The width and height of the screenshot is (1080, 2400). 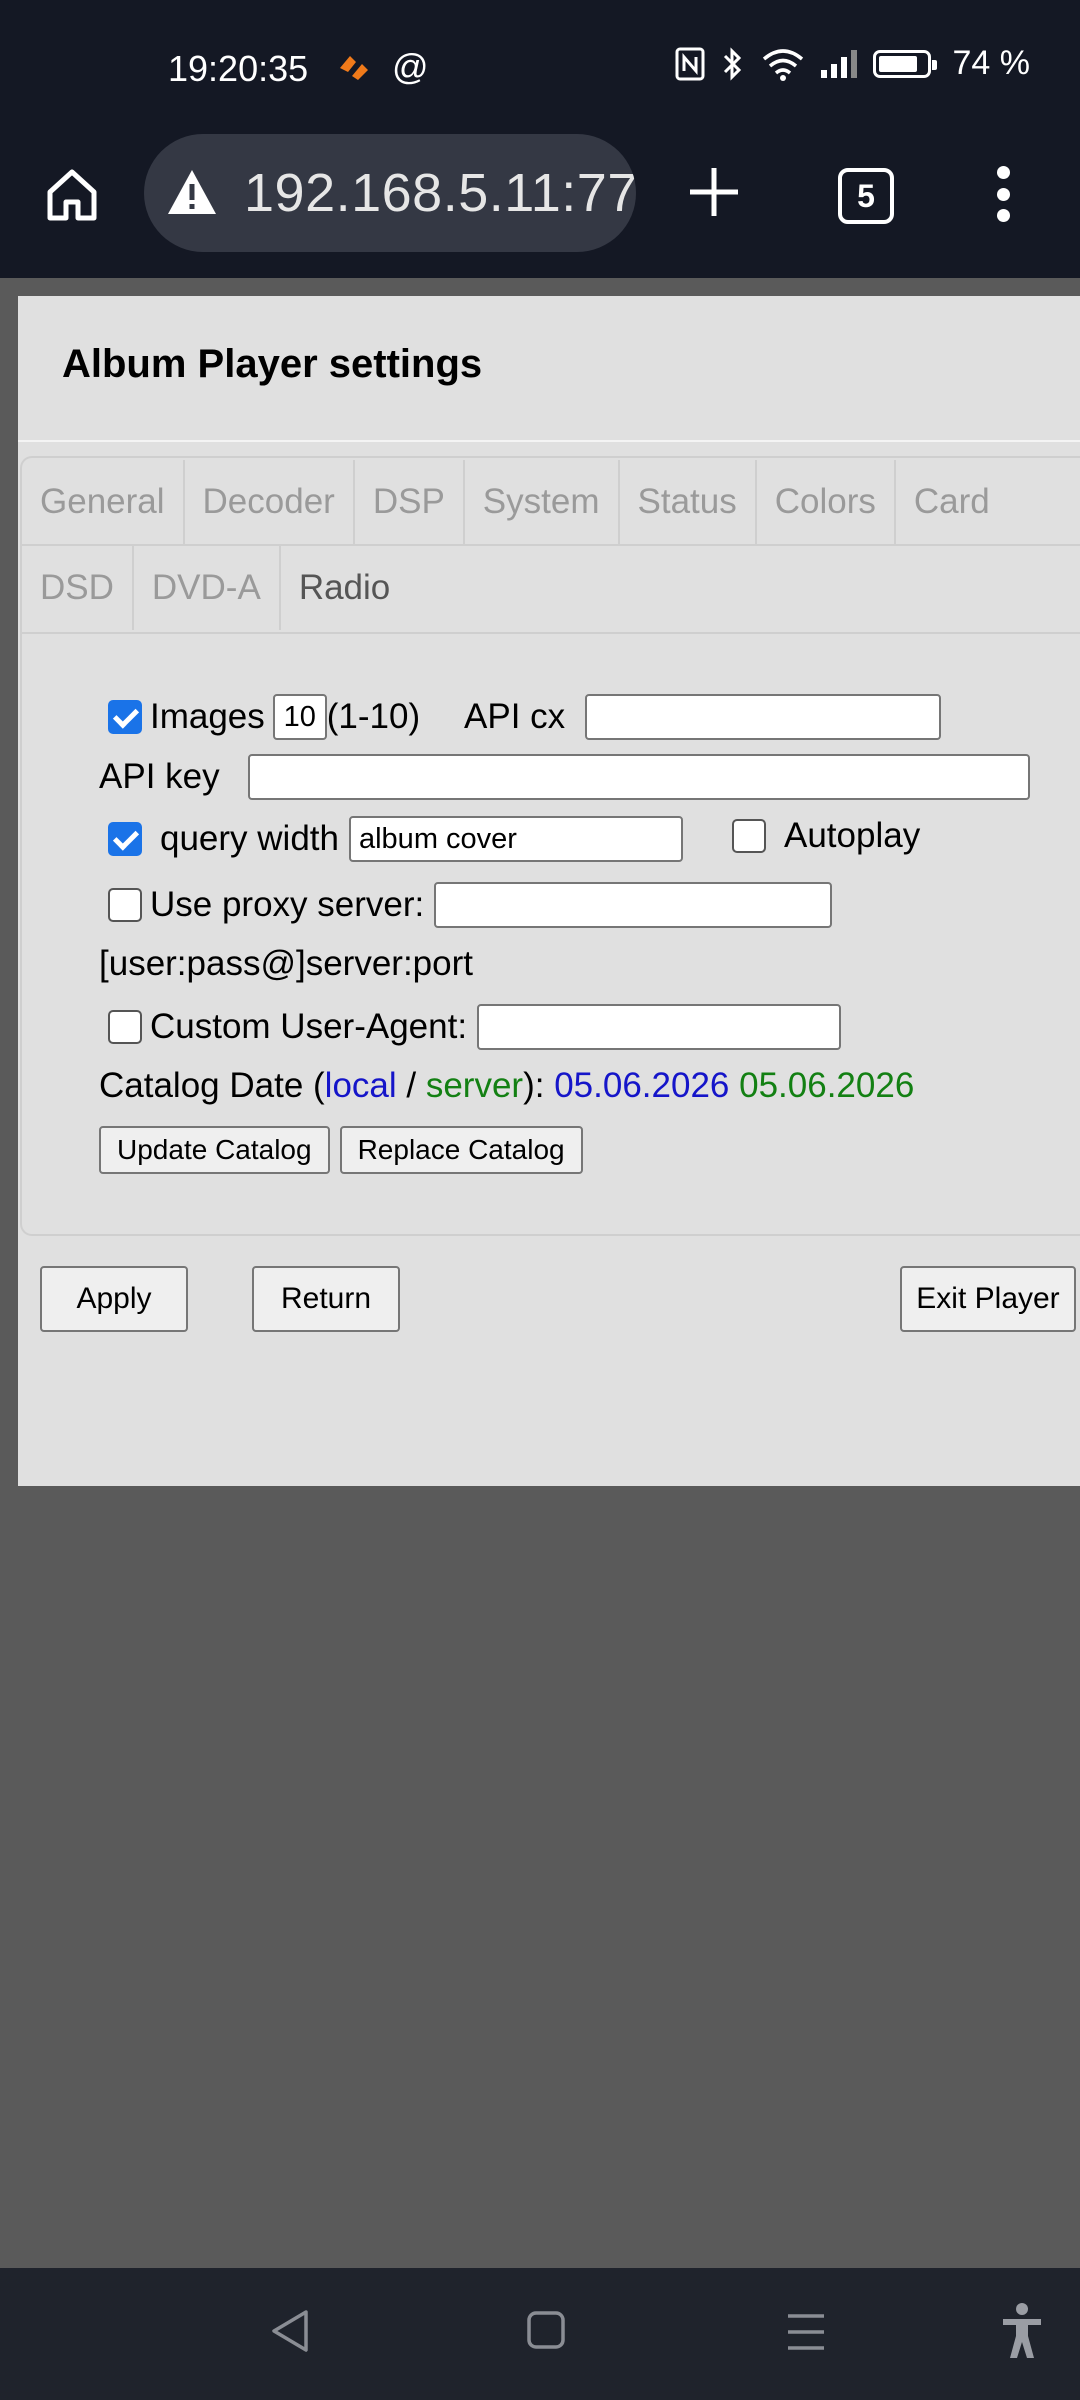 I want to click on home-button, so click(x=72, y=194).